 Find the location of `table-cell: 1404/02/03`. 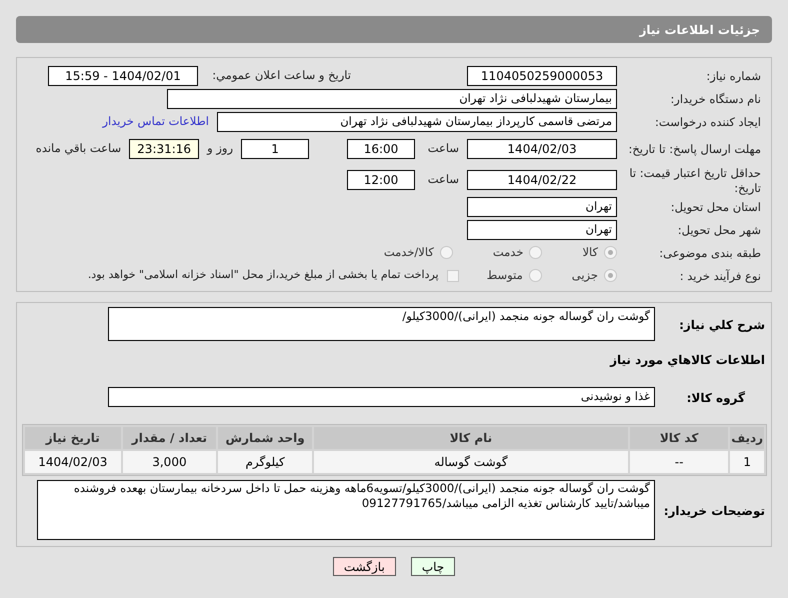

table-cell: 1404/02/03 is located at coordinates (72, 462).